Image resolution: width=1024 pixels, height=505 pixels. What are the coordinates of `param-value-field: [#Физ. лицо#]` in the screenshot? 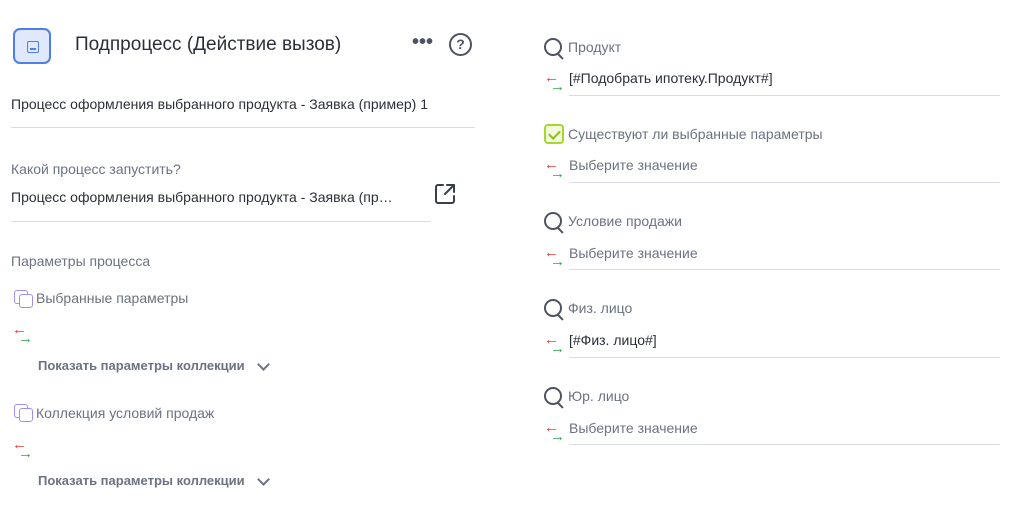 It's located at (613, 340).